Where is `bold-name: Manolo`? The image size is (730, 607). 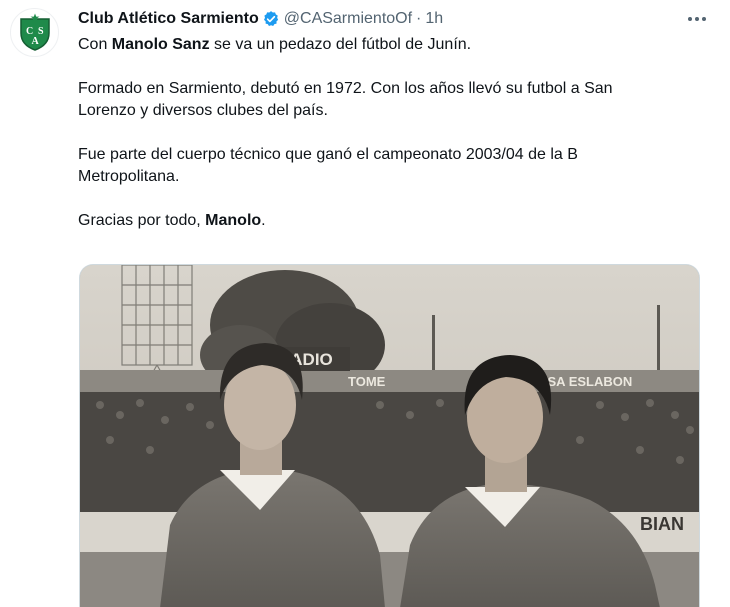
bold-name: Manolo is located at coordinates (233, 220).